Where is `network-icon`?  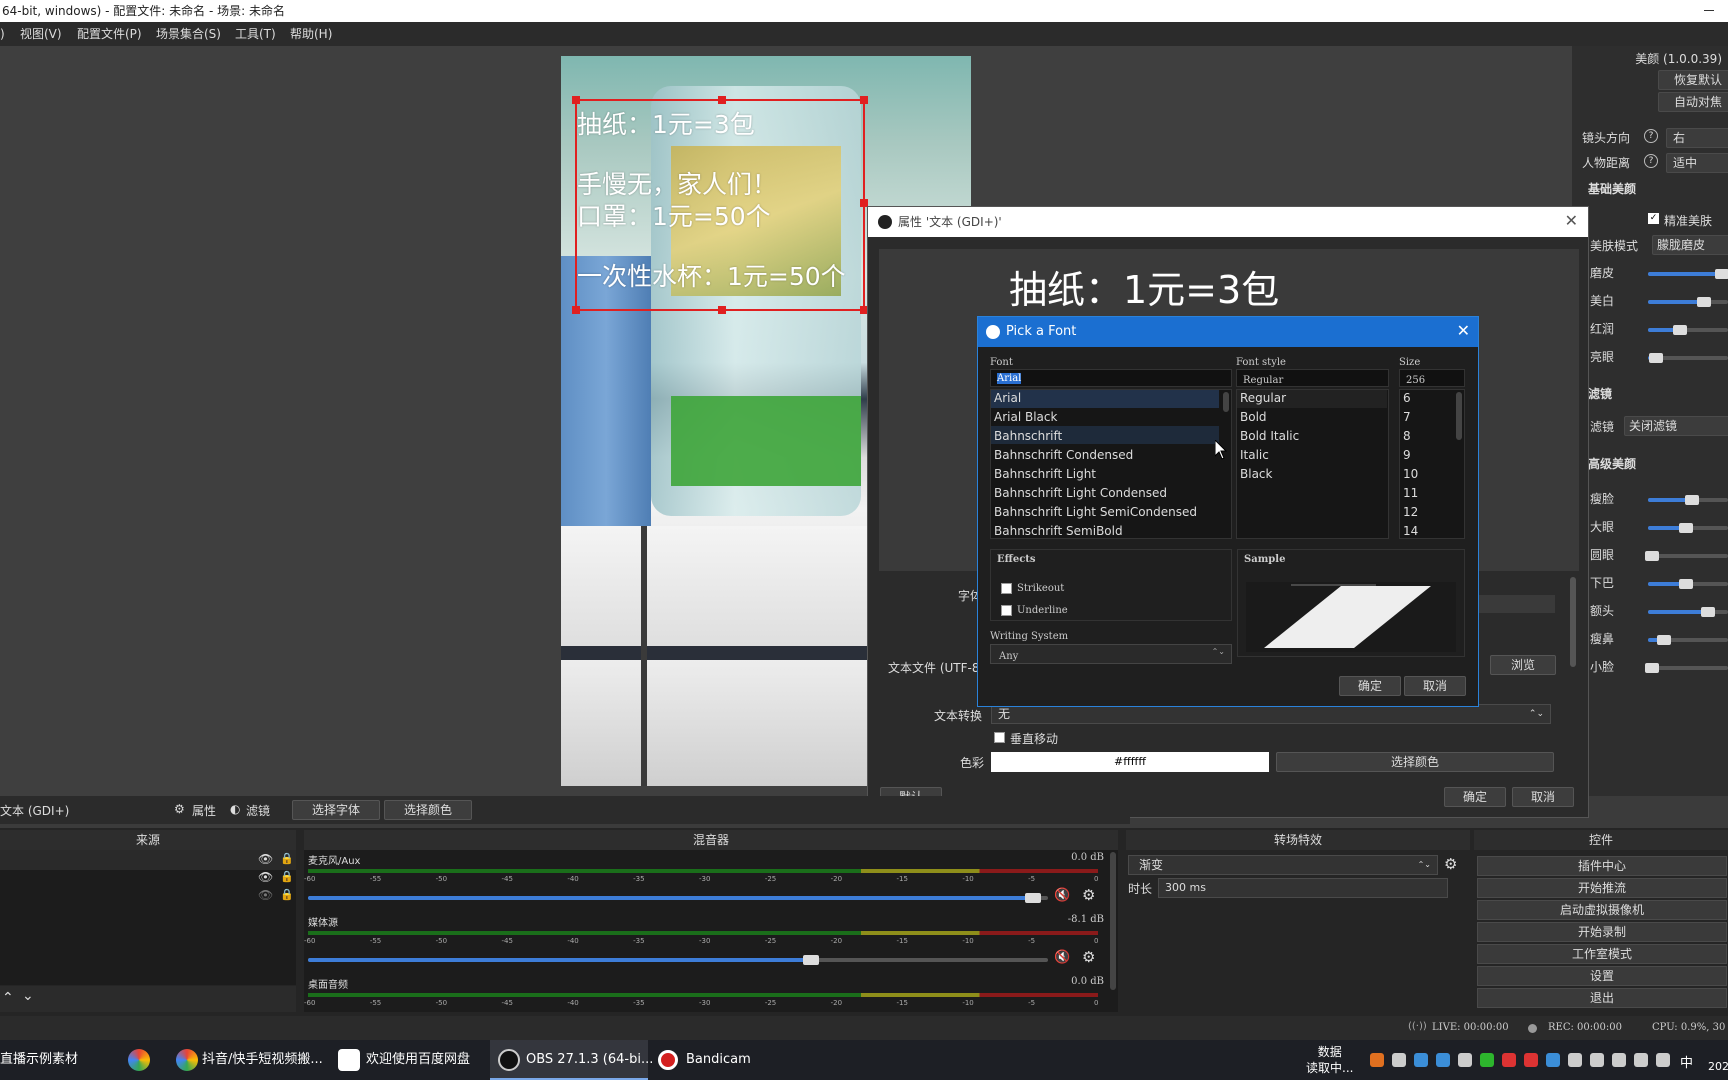 network-icon is located at coordinates (1465, 1060).